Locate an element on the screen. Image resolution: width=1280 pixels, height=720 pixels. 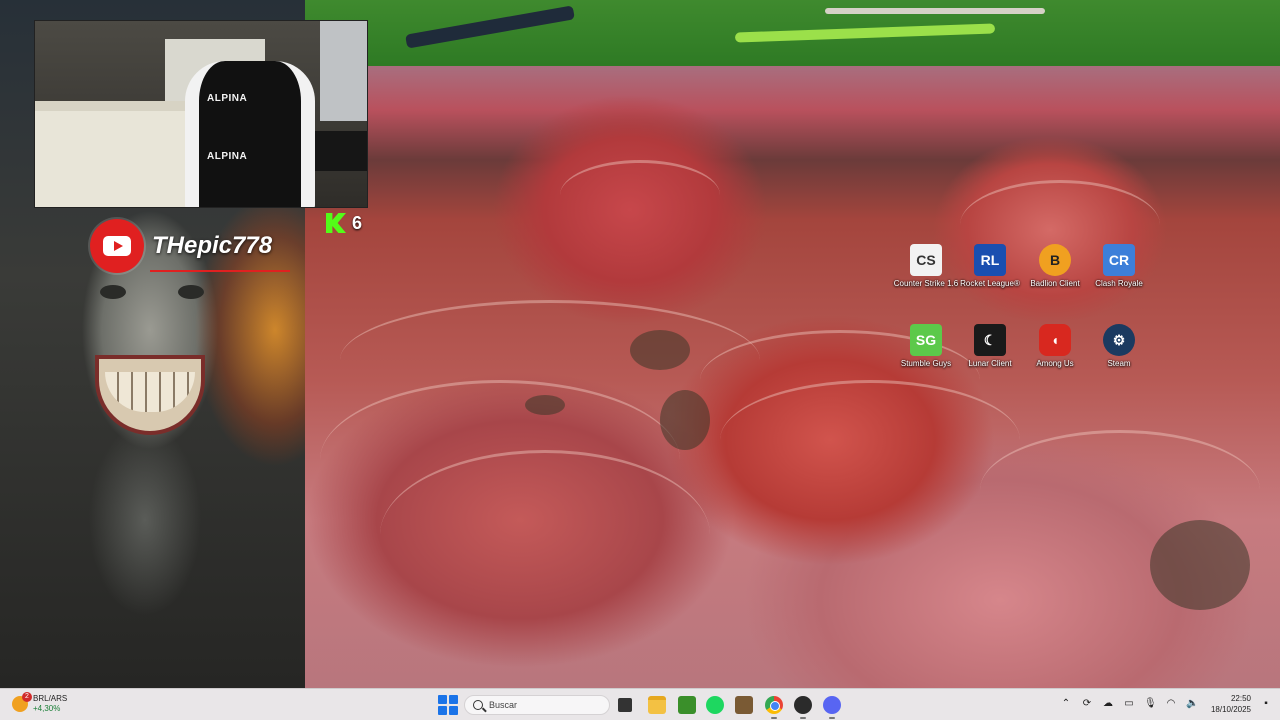
desktop-icon-steam: ⚙ Steam is located at coordinates (1119, 354).